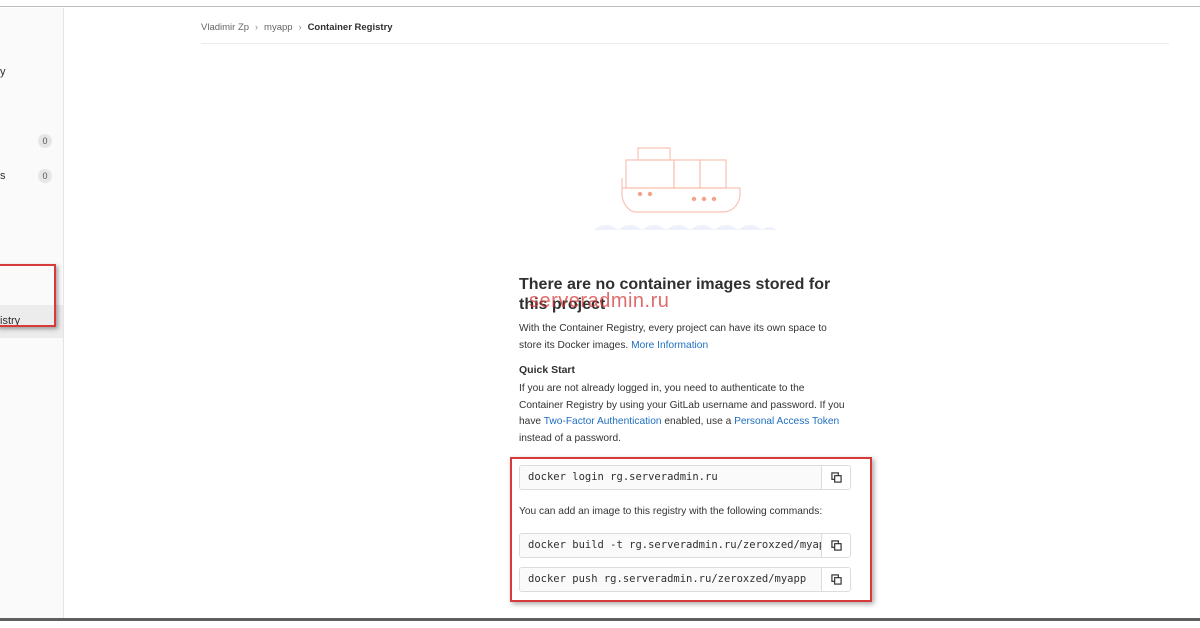 This screenshot has width=1200, height=628. What do you see at coordinates (3, 176) in the screenshot?
I see `sidebar-item-fragment: s` at bounding box center [3, 176].